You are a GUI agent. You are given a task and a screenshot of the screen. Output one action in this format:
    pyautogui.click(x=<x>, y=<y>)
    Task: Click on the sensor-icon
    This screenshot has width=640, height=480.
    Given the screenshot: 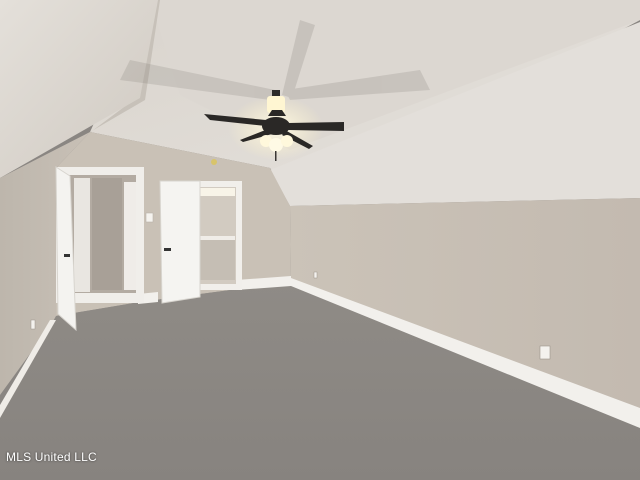 What is the action you would take?
    pyautogui.click(x=214, y=162)
    